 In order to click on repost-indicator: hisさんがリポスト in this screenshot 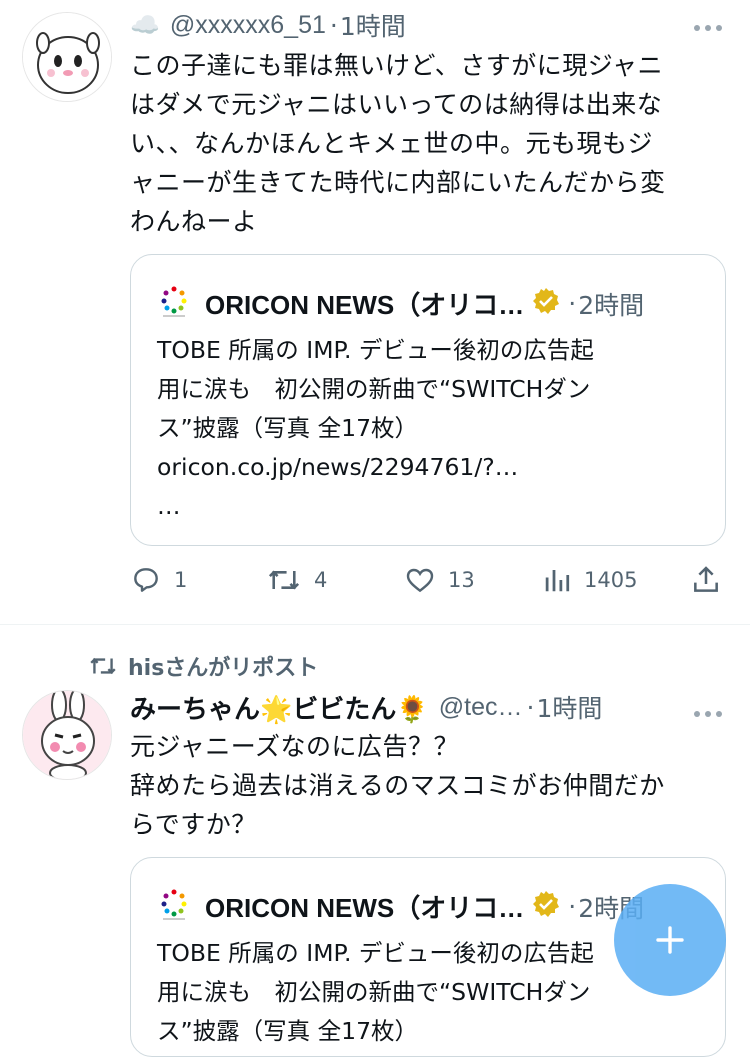, I will do `click(203, 666)`.